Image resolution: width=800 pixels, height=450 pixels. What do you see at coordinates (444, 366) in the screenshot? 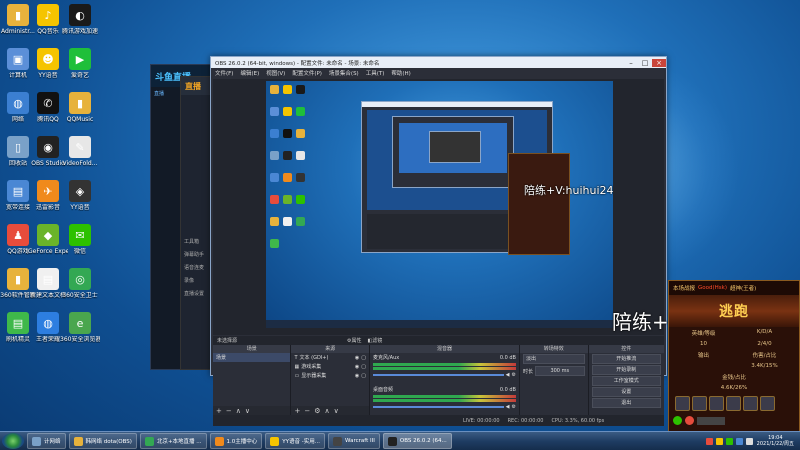
I see `mixer-channel: 麦克风/Aux 0.0 dB ◀ ⚙` at bounding box center [444, 366].